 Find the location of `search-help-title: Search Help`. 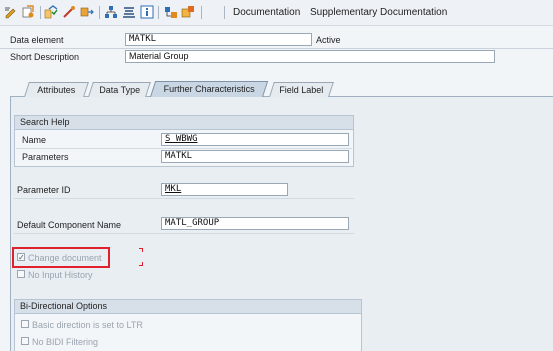

search-help-title: Search Help is located at coordinates (184, 123).